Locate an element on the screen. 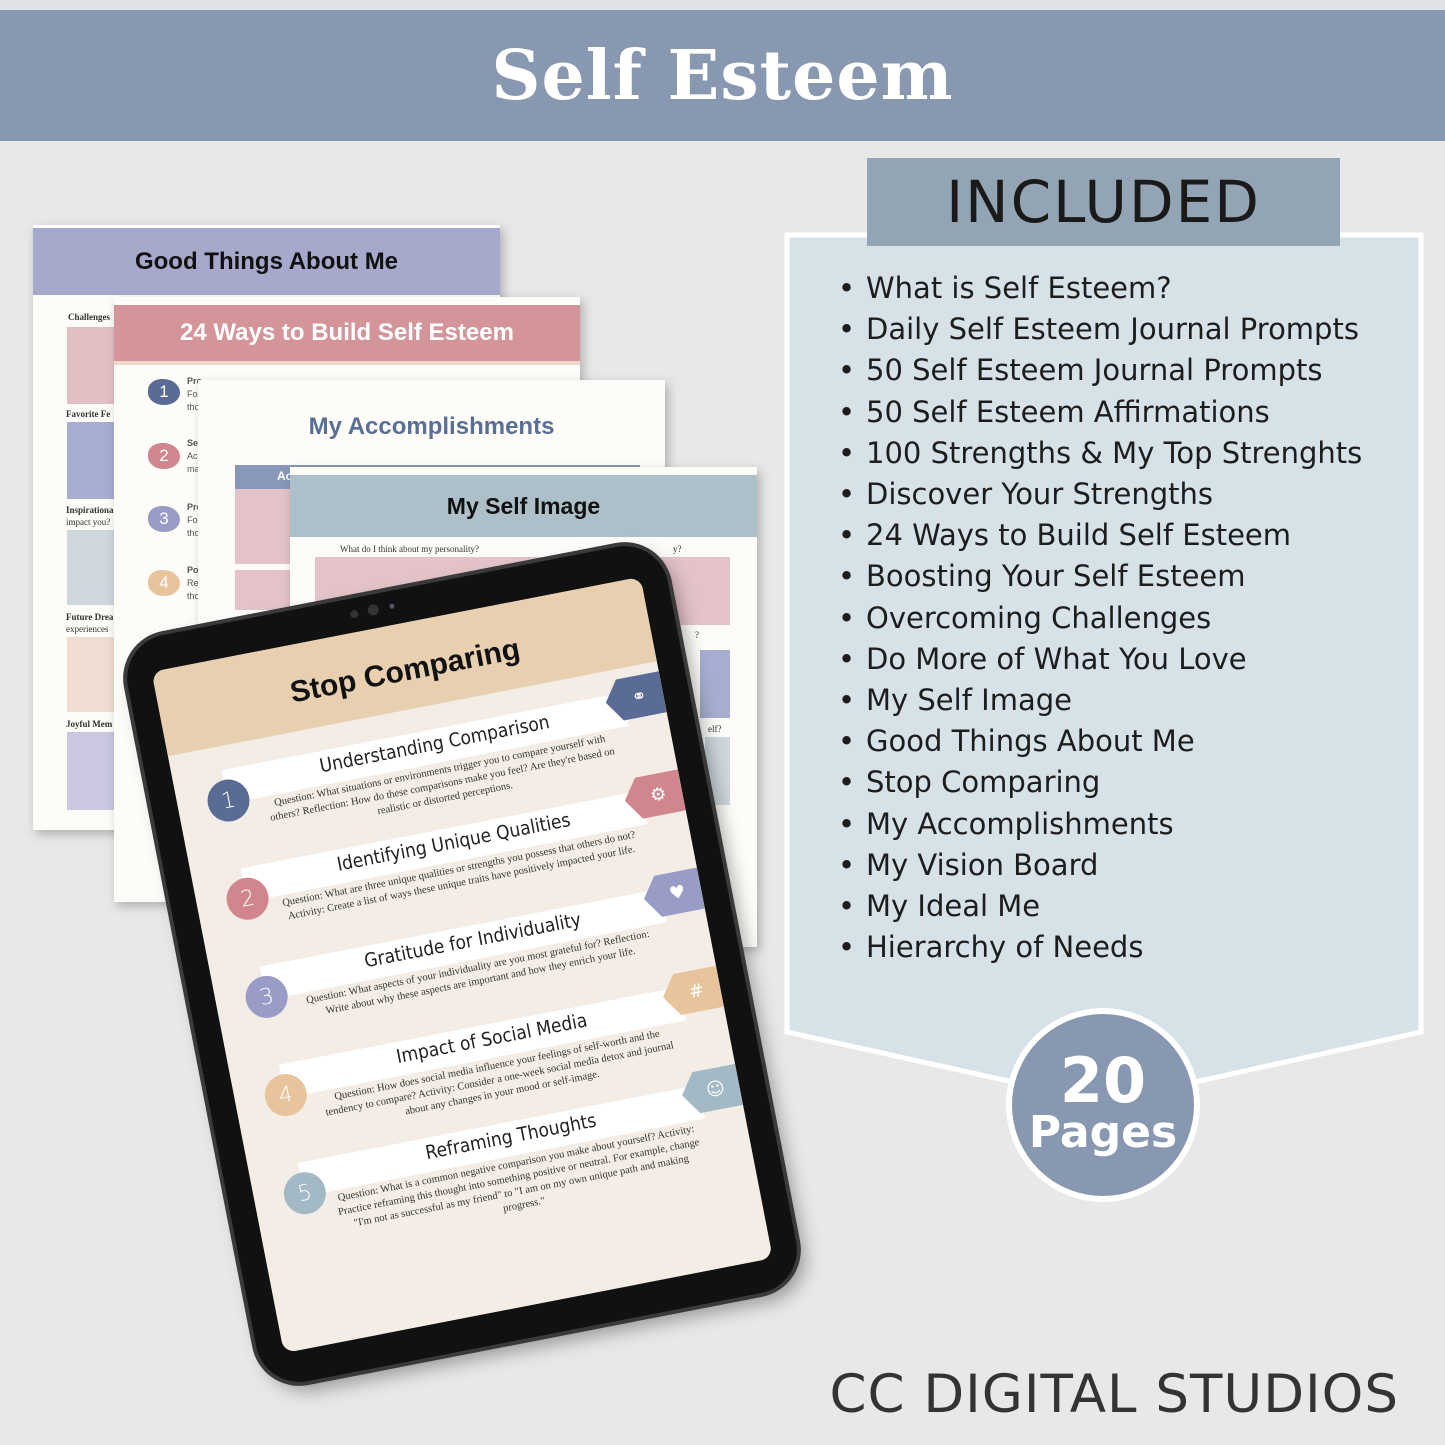 This screenshot has width=1445, height=1445. page-heading: Good Things About Me is located at coordinates (266, 261).